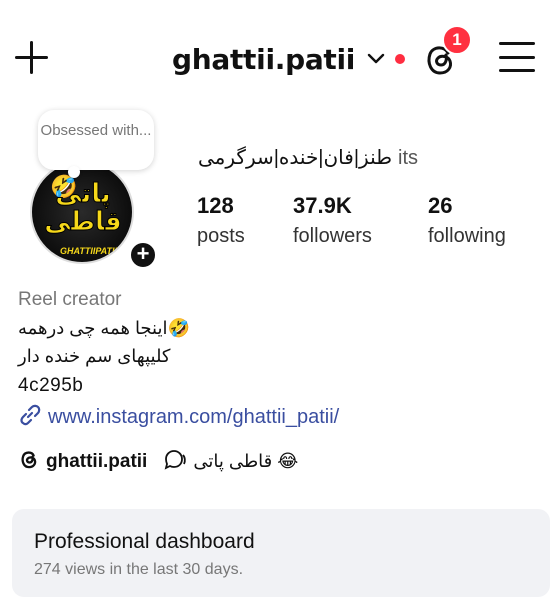 The height and width of the screenshot is (602, 556). What do you see at coordinates (29, 461) in the screenshot?
I see `threads-small-icon` at bounding box center [29, 461].